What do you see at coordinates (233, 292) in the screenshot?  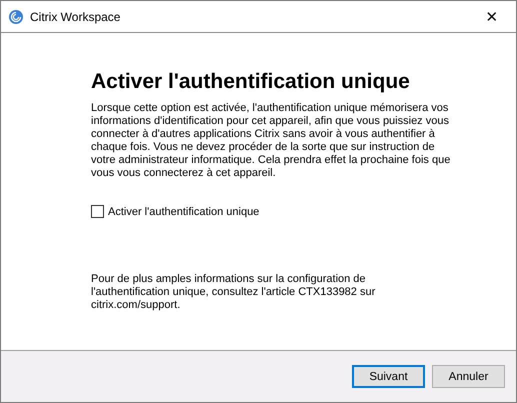 I see `info-text: Pour de plus amples informations sur la configuration de l'authentification unique, consultez l'article CTX133982 sur citrix.com/support.` at bounding box center [233, 292].